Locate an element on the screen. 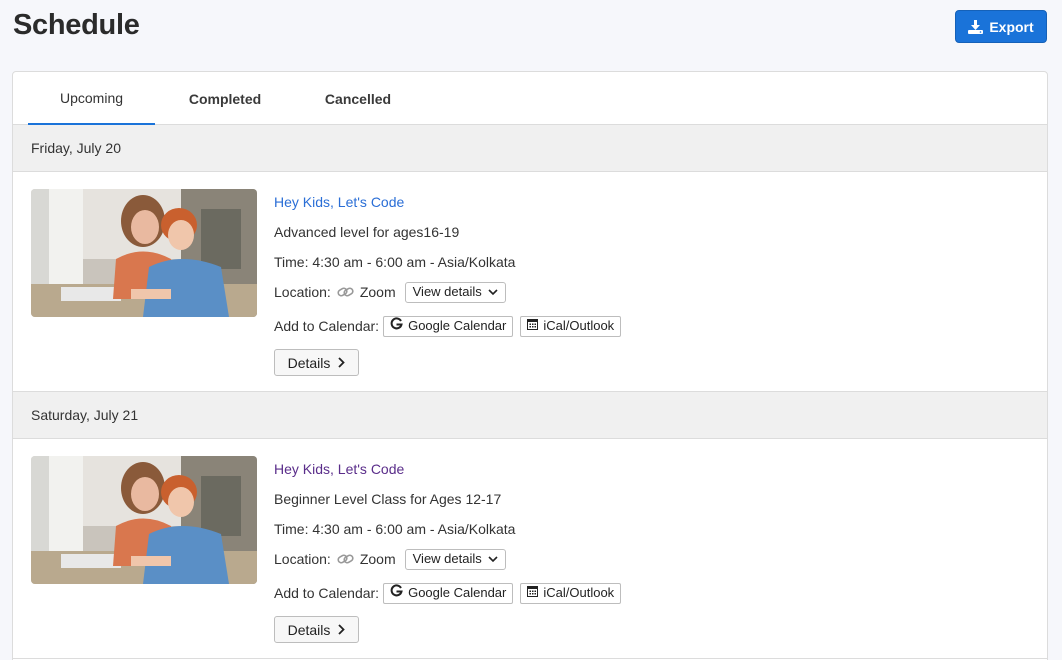  tab-cancelled: Cancelled is located at coordinates (358, 98).